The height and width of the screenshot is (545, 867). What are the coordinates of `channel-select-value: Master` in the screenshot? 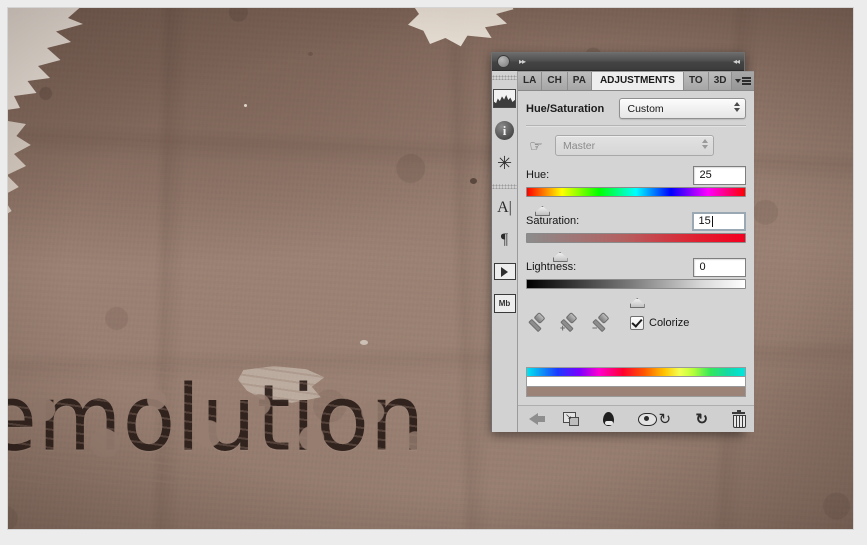 It's located at (579, 145).